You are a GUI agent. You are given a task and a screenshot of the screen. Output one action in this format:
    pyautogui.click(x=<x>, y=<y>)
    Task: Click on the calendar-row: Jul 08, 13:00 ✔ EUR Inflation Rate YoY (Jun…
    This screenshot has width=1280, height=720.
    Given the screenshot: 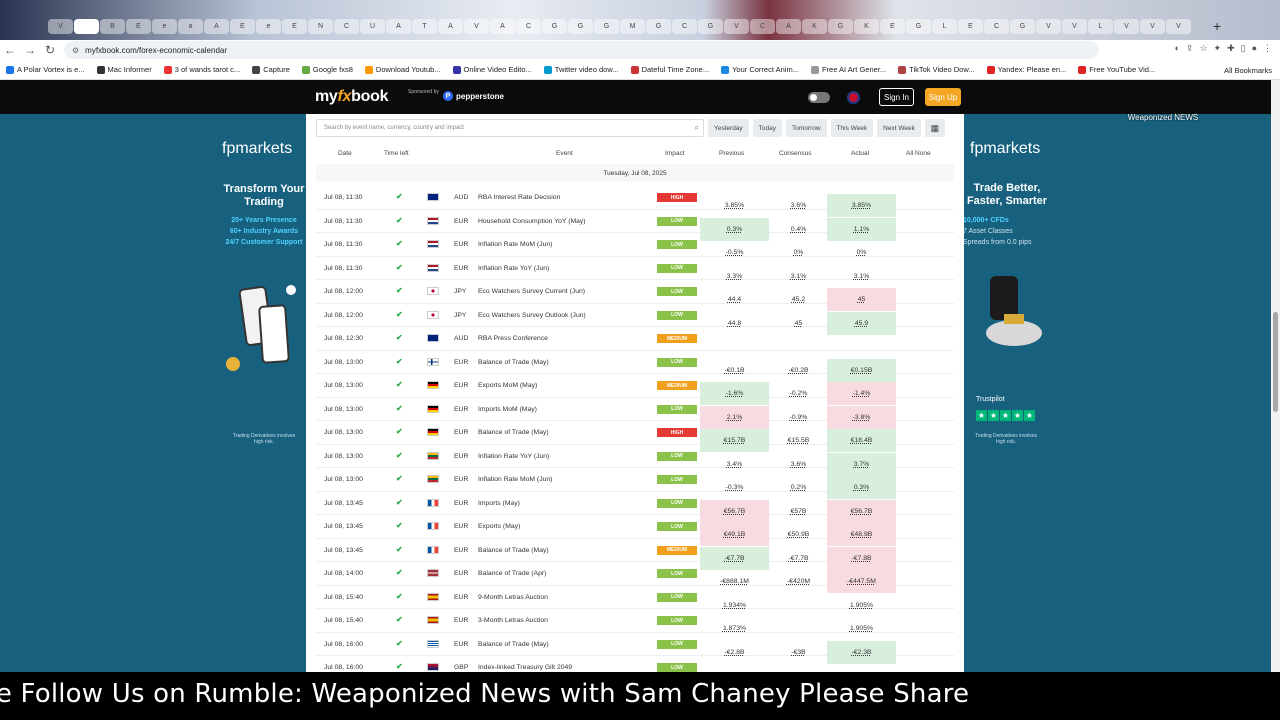 What is the action you would take?
    pyautogui.click(x=635, y=460)
    